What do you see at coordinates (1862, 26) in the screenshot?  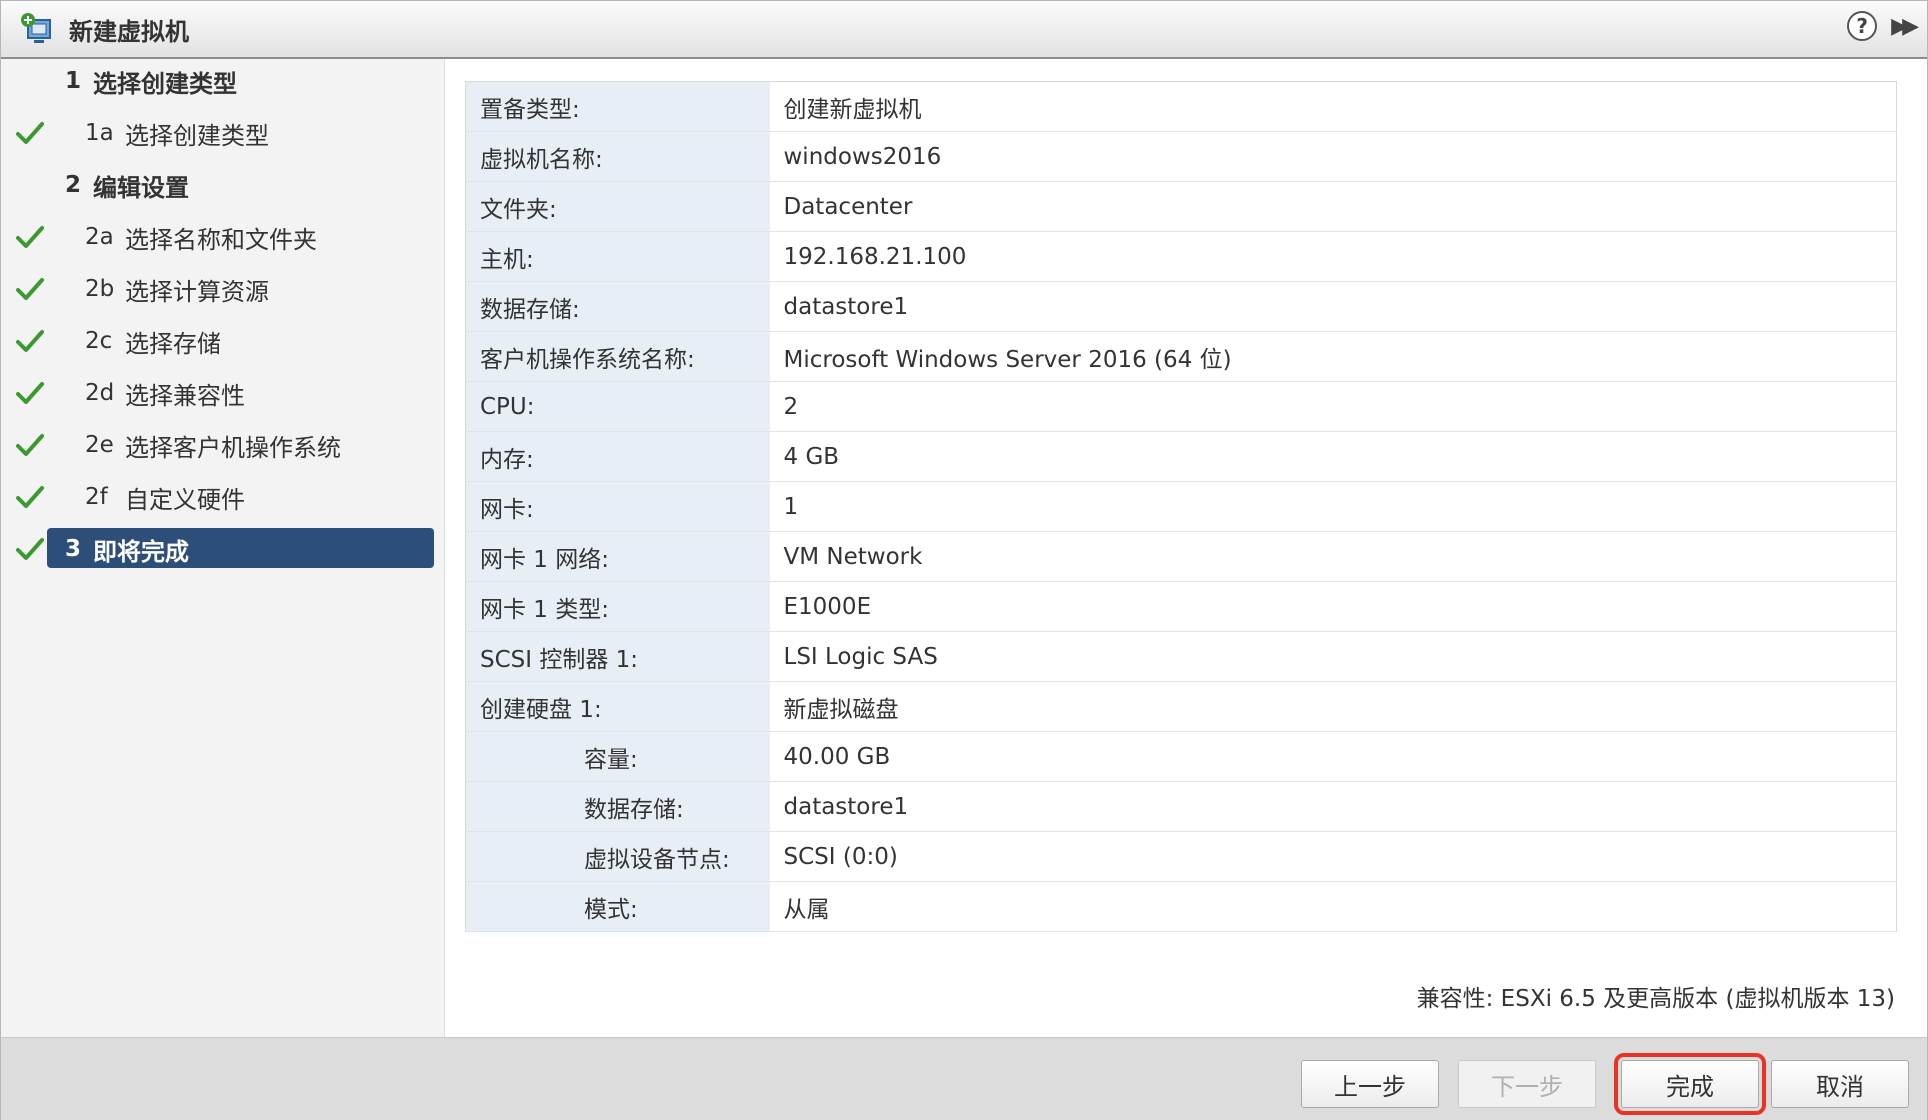 I see `help-icon: ?` at bounding box center [1862, 26].